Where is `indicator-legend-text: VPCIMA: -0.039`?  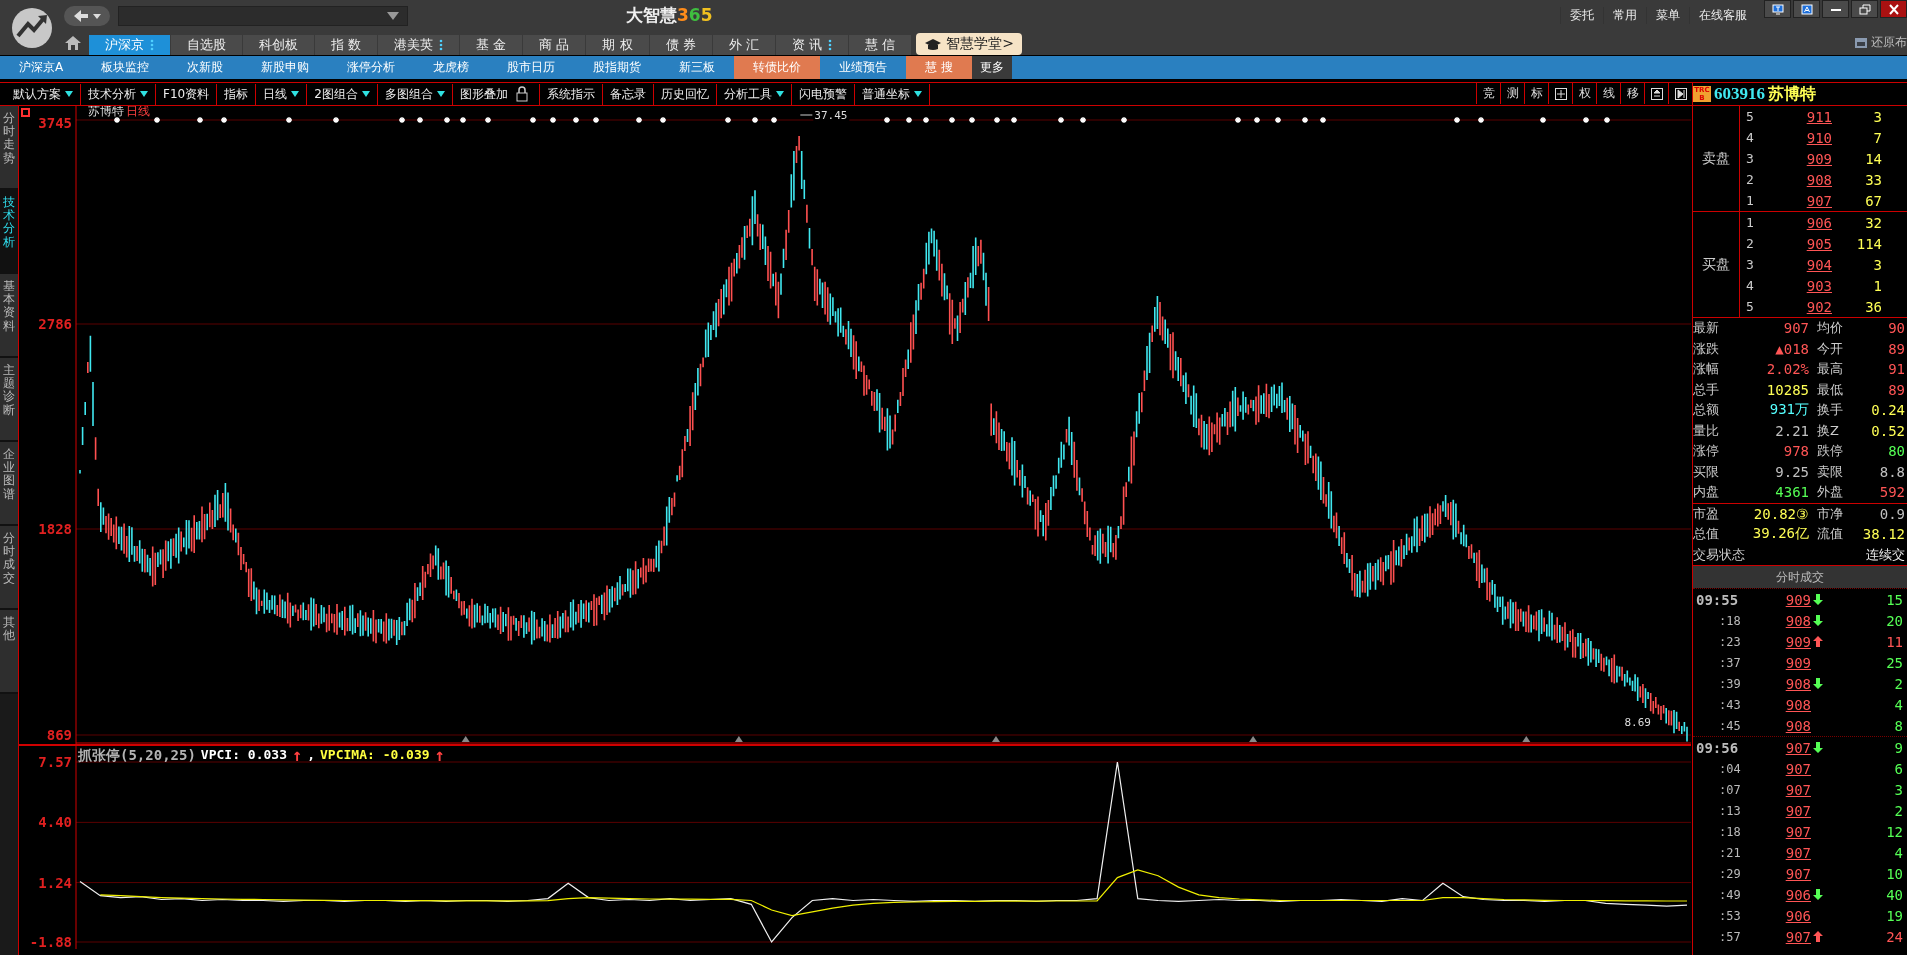
indicator-legend-text: VPCIMA: -0.039 is located at coordinates (375, 755).